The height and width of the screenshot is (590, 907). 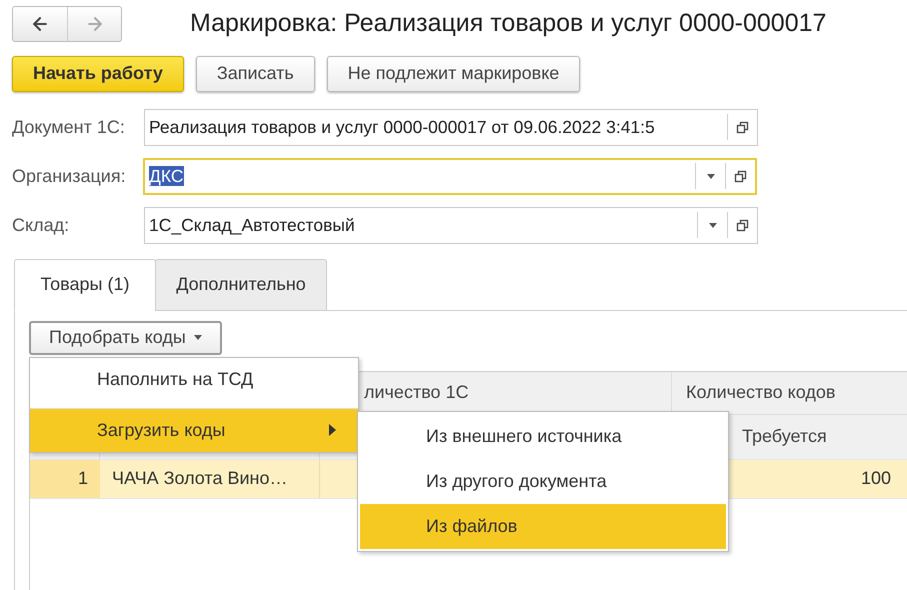 I want to click on field-label: Склад:, so click(x=41, y=225).